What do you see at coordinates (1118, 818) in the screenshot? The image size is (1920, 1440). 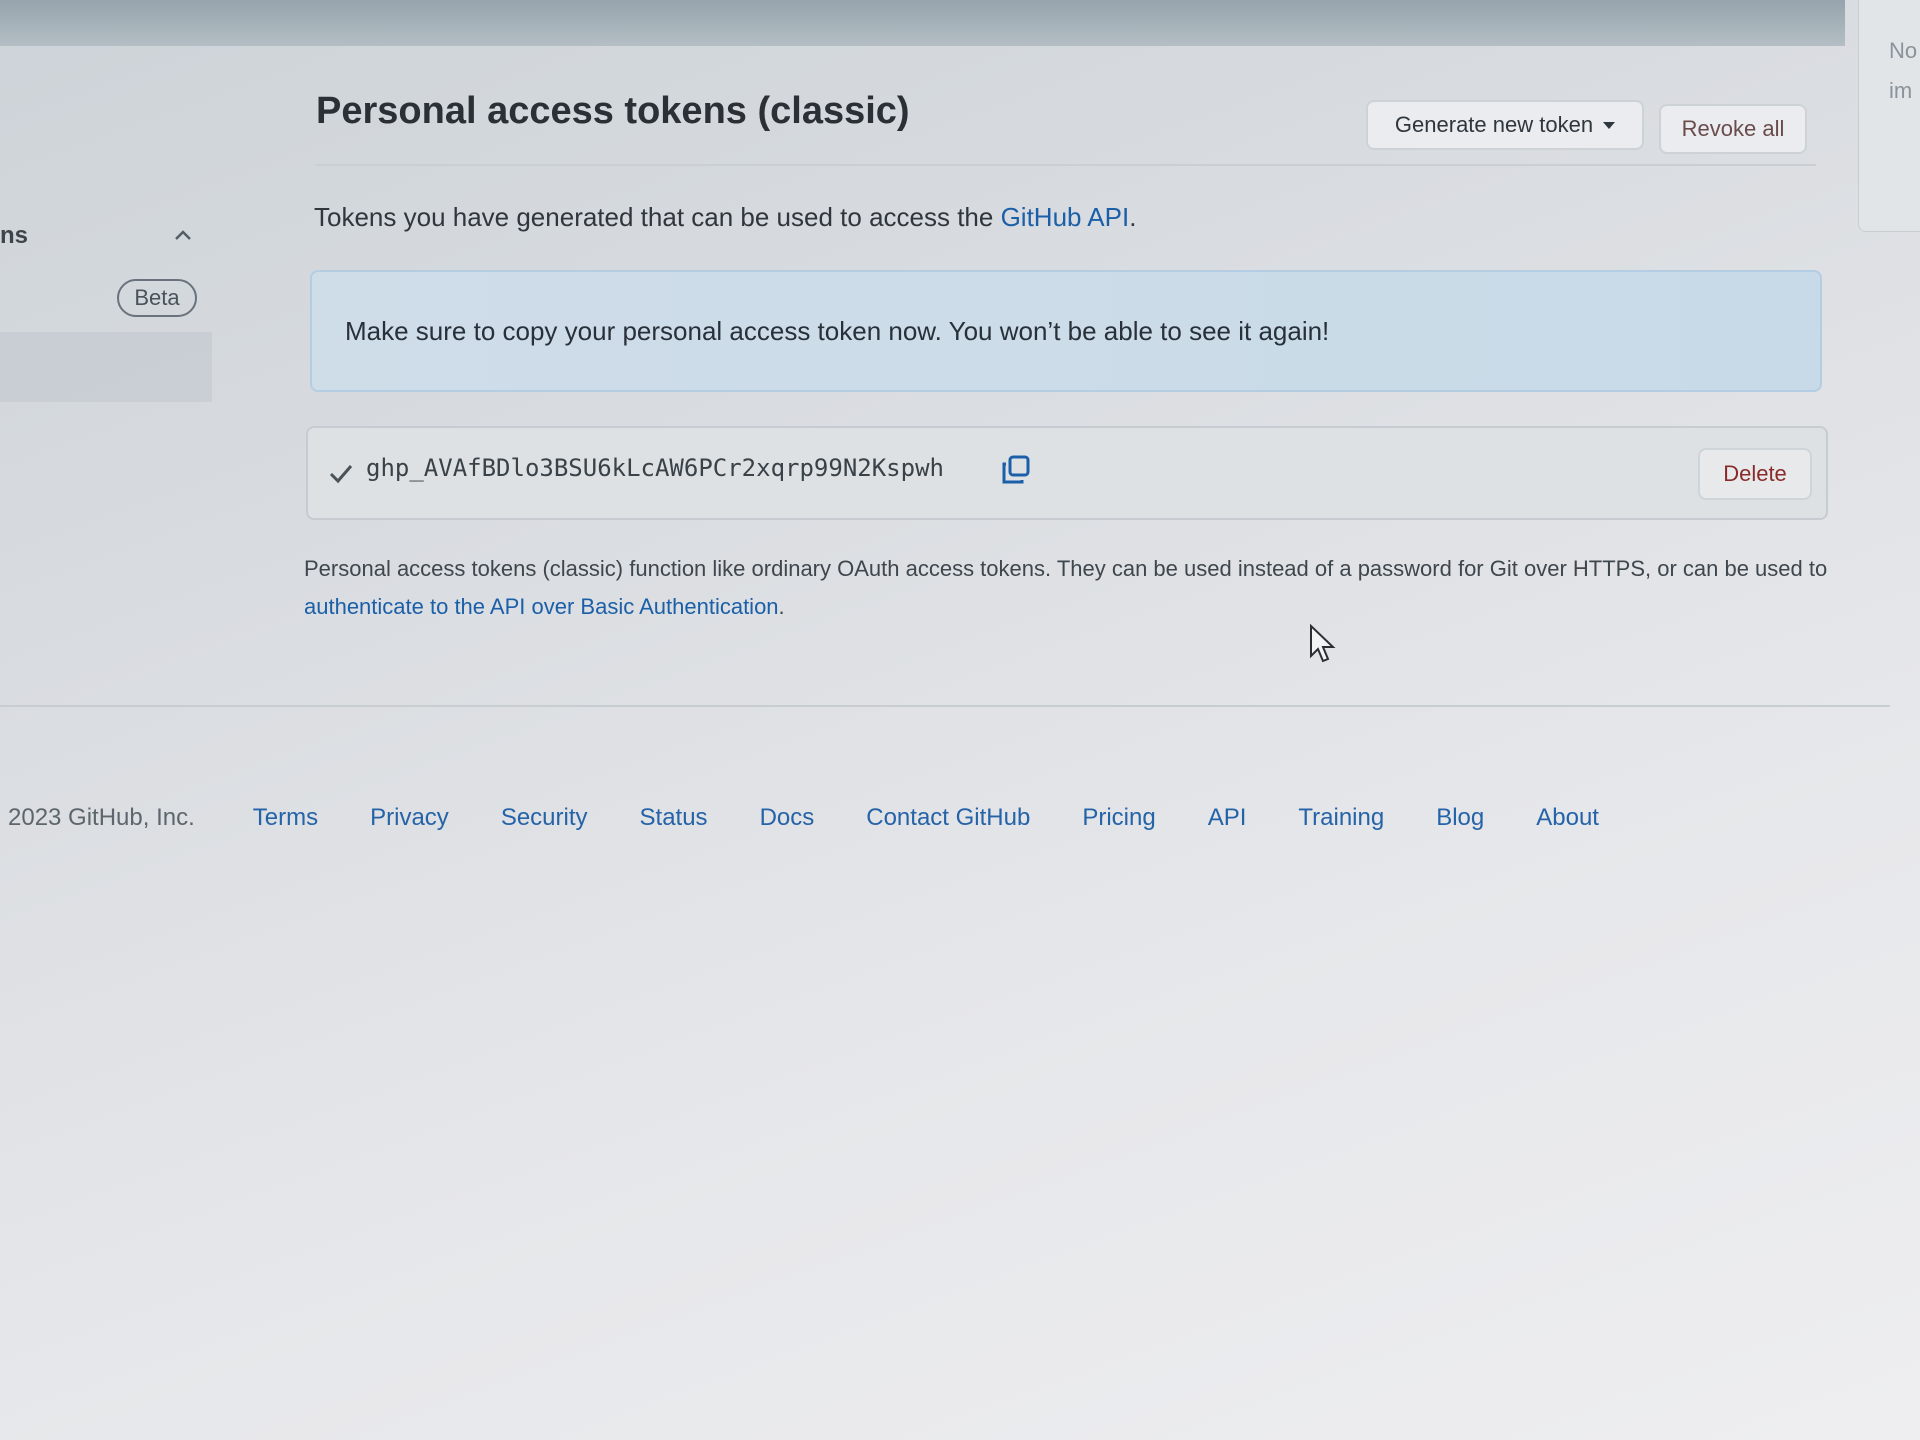 I see `footer-link-pricing: Pricing` at bounding box center [1118, 818].